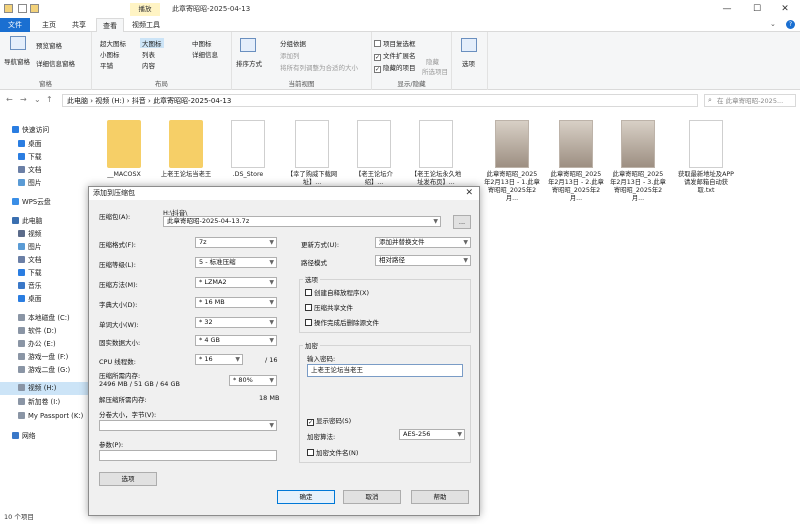 The image size is (800, 524). What do you see at coordinates (423, 242) in the screenshot?
I see `update-select: 添加并替换文件 ▼` at bounding box center [423, 242].